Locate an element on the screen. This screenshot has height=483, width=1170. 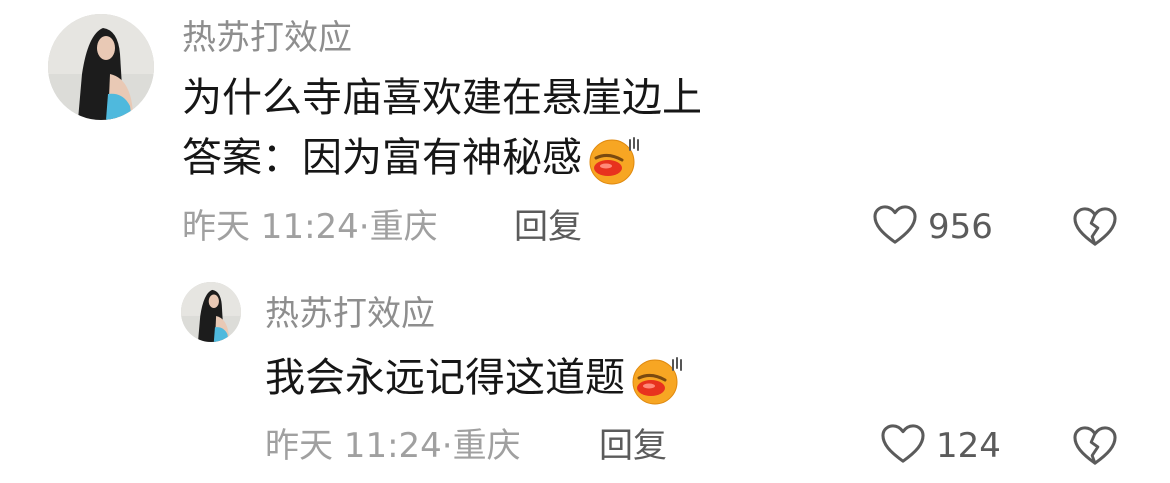
reply-avatar is located at coordinates (211, 312).